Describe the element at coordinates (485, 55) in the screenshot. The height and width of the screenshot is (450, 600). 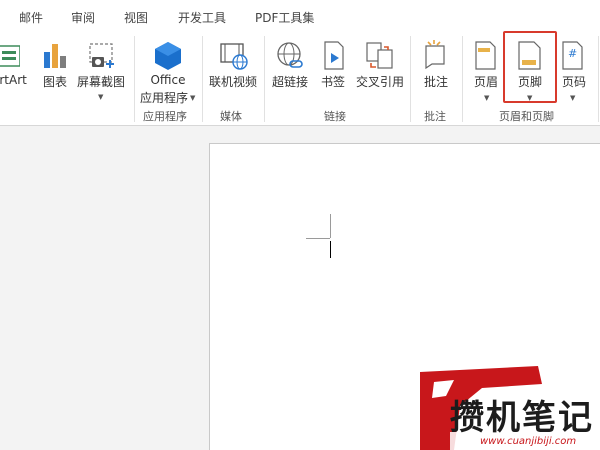
I see `header-icon` at that location.